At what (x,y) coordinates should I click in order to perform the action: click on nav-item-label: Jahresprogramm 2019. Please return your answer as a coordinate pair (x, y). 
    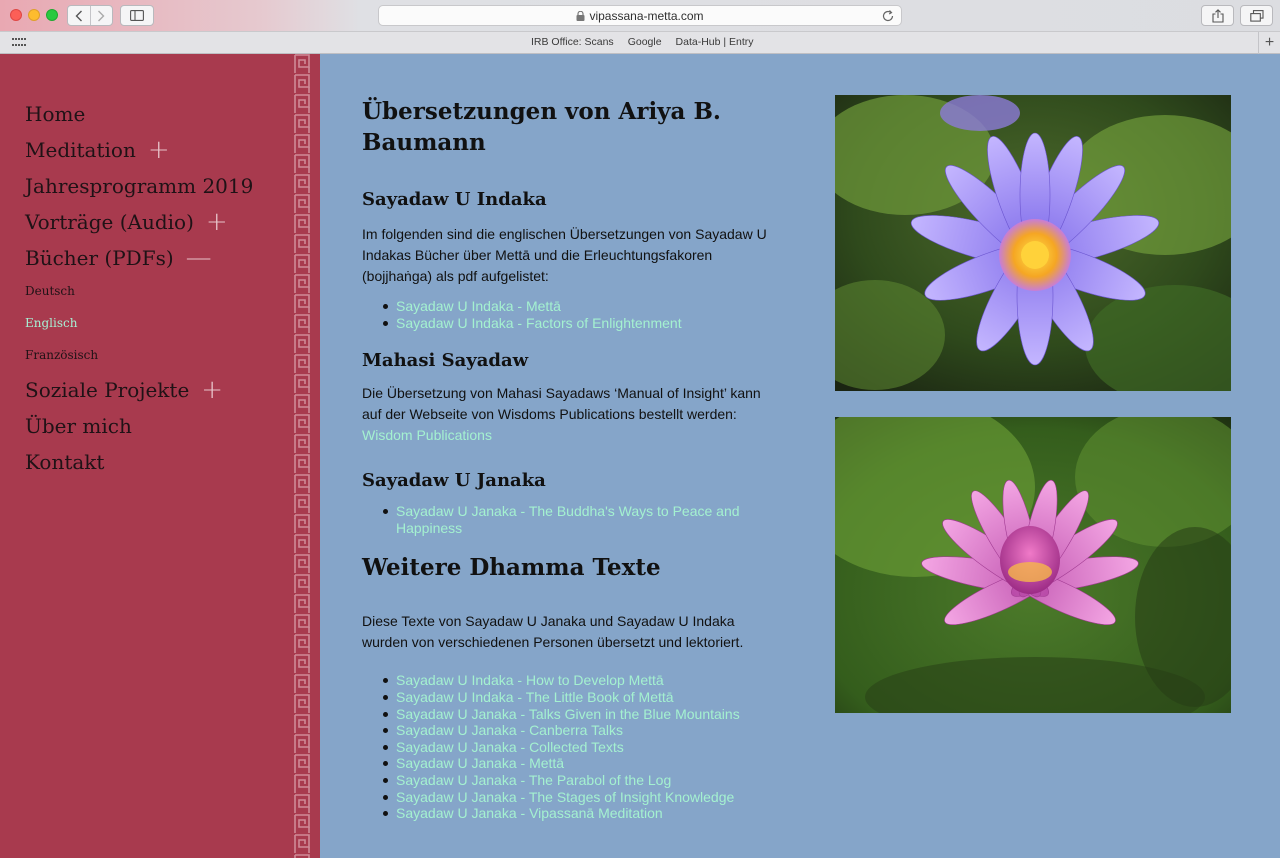
    Looking at the image, I should click on (139, 186).